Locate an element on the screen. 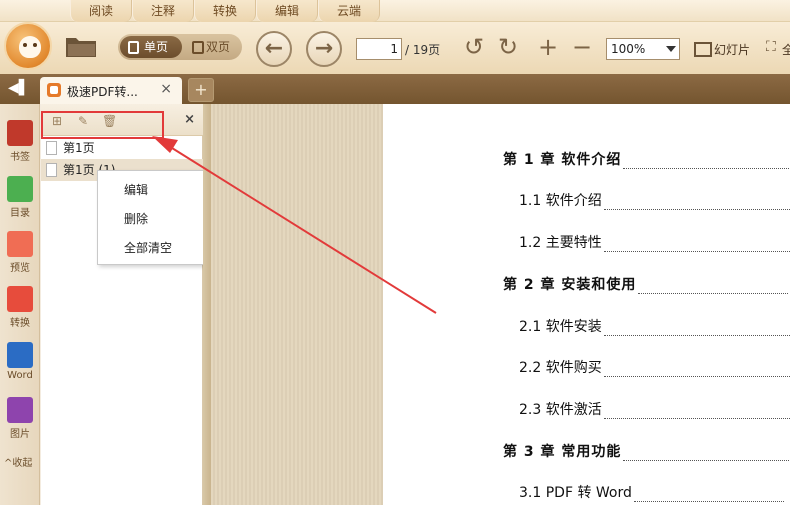  annotation-arrow is located at coordinates (294, 225).